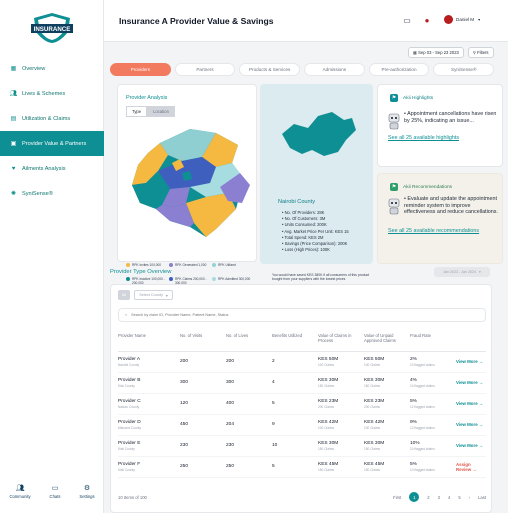 The width and height of the screenshot is (508, 513). Describe the element at coordinates (428, 497) in the screenshot. I see `pager-page-2: 2` at that location.